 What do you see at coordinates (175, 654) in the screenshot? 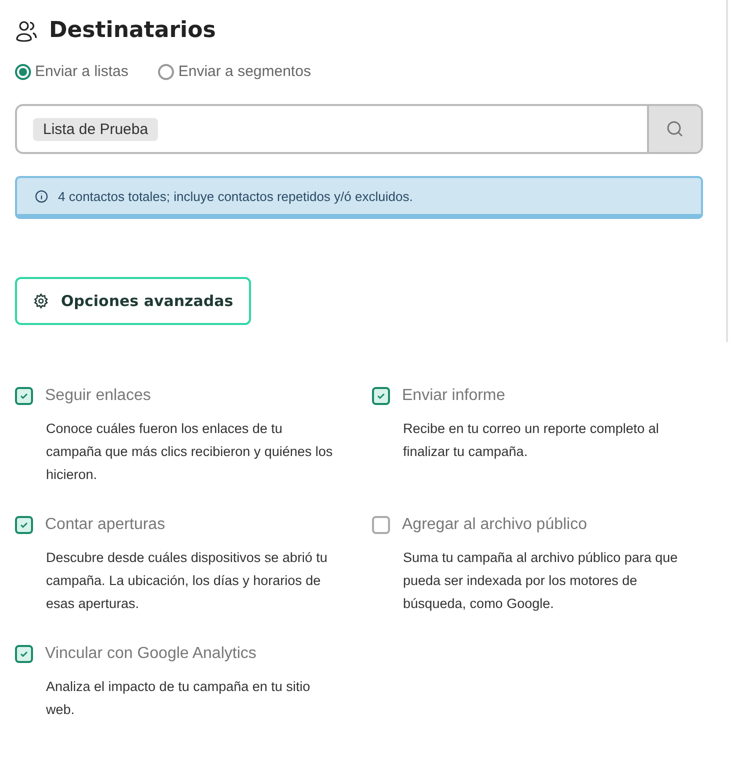
I see `option-checkbox: Vincular con Google Analytics` at bounding box center [175, 654].